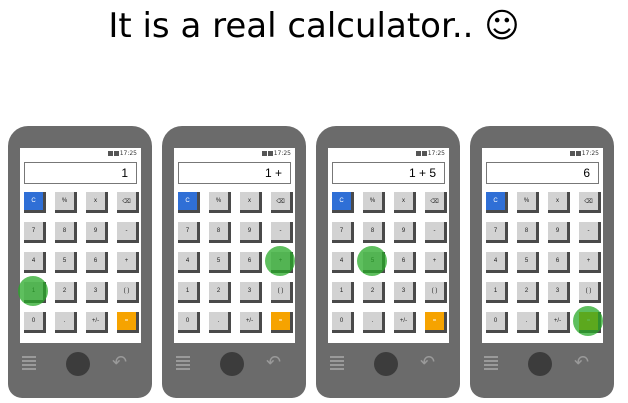  What do you see at coordinates (282, 153) in the screenshot?
I see `status-time: 17:25` at bounding box center [282, 153].